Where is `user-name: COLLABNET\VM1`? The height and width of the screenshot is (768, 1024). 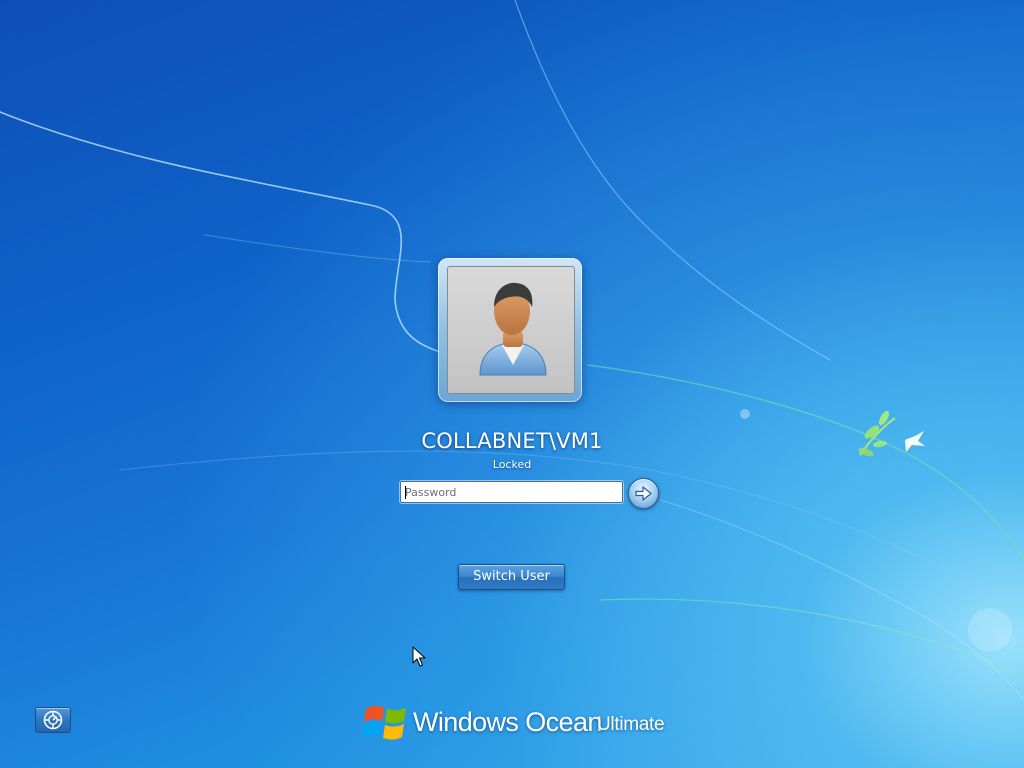
user-name: COLLABNET\VM1 is located at coordinates (512, 441).